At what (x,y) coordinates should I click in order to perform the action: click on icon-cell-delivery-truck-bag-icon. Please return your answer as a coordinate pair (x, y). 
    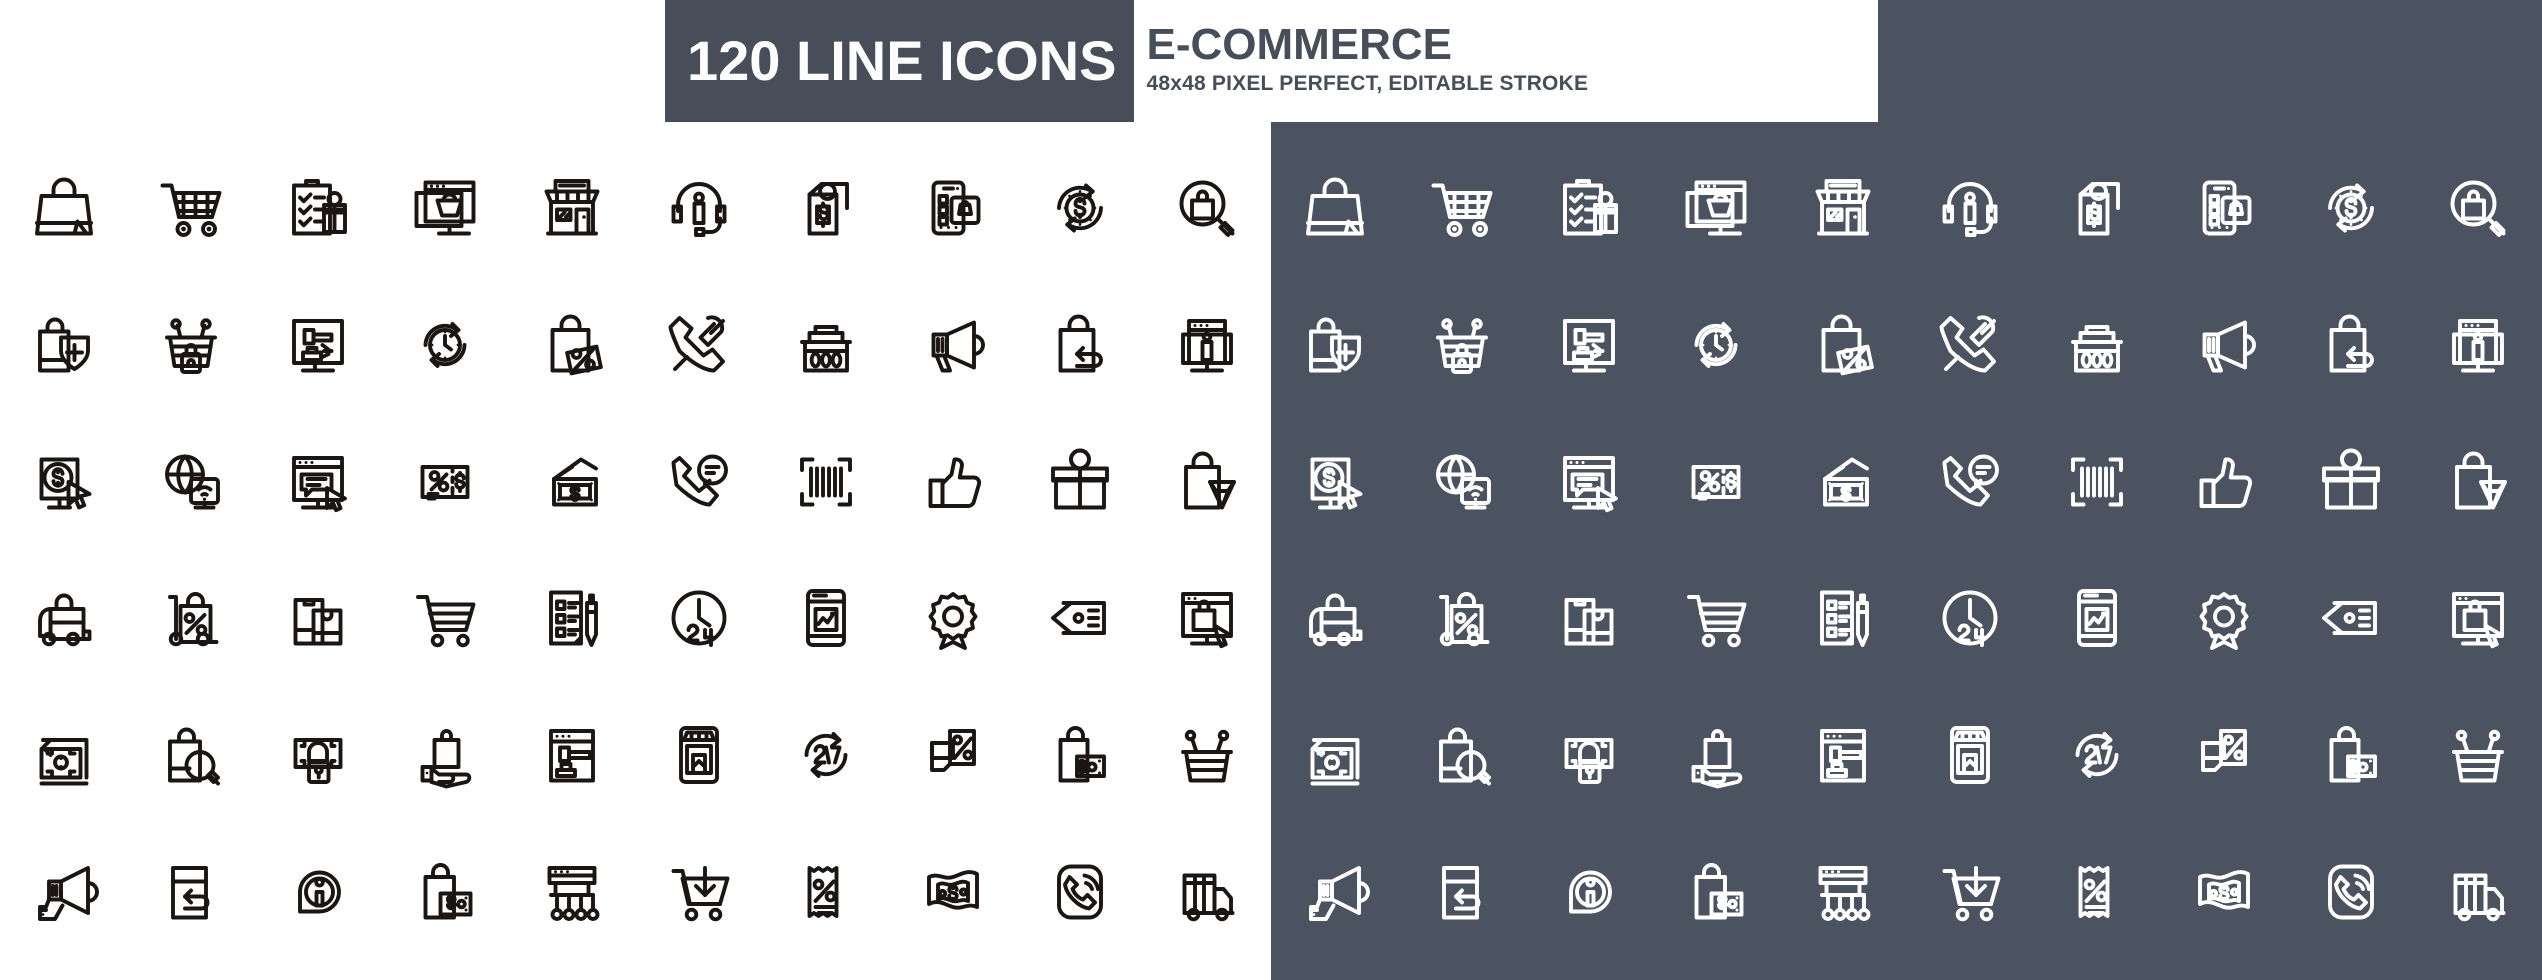
    Looking at the image, I should click on (1334, 618).